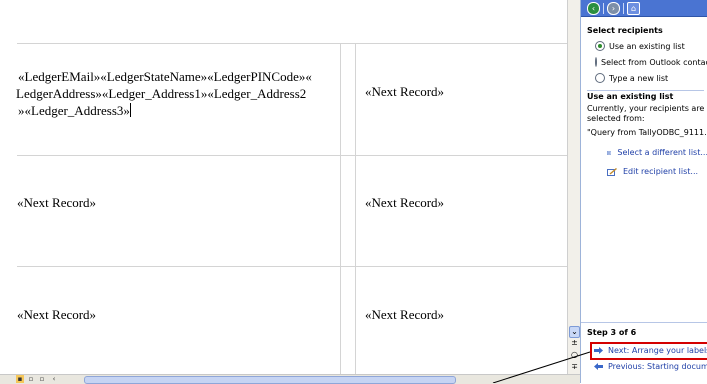 The width and height of the screenshot is (707, 384). What do you see at coordinates (654, 62) in the screenshot?
I see `option-label: Select from Outlook contacts` at bounding box center [654, 62].